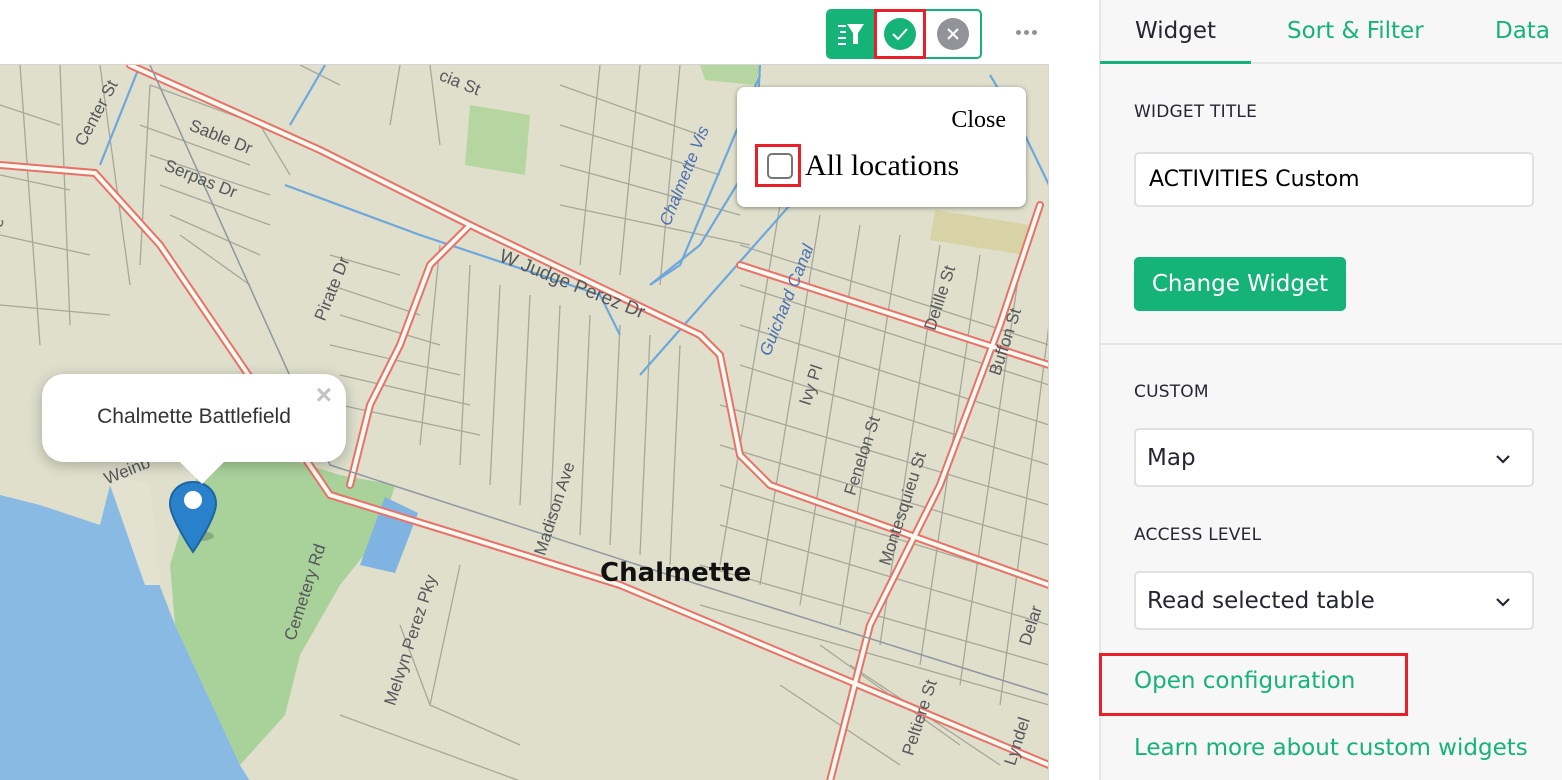 The width and height of the screenshot is (1562, 780). I want to click on more-options-button, so click(1026, 32).